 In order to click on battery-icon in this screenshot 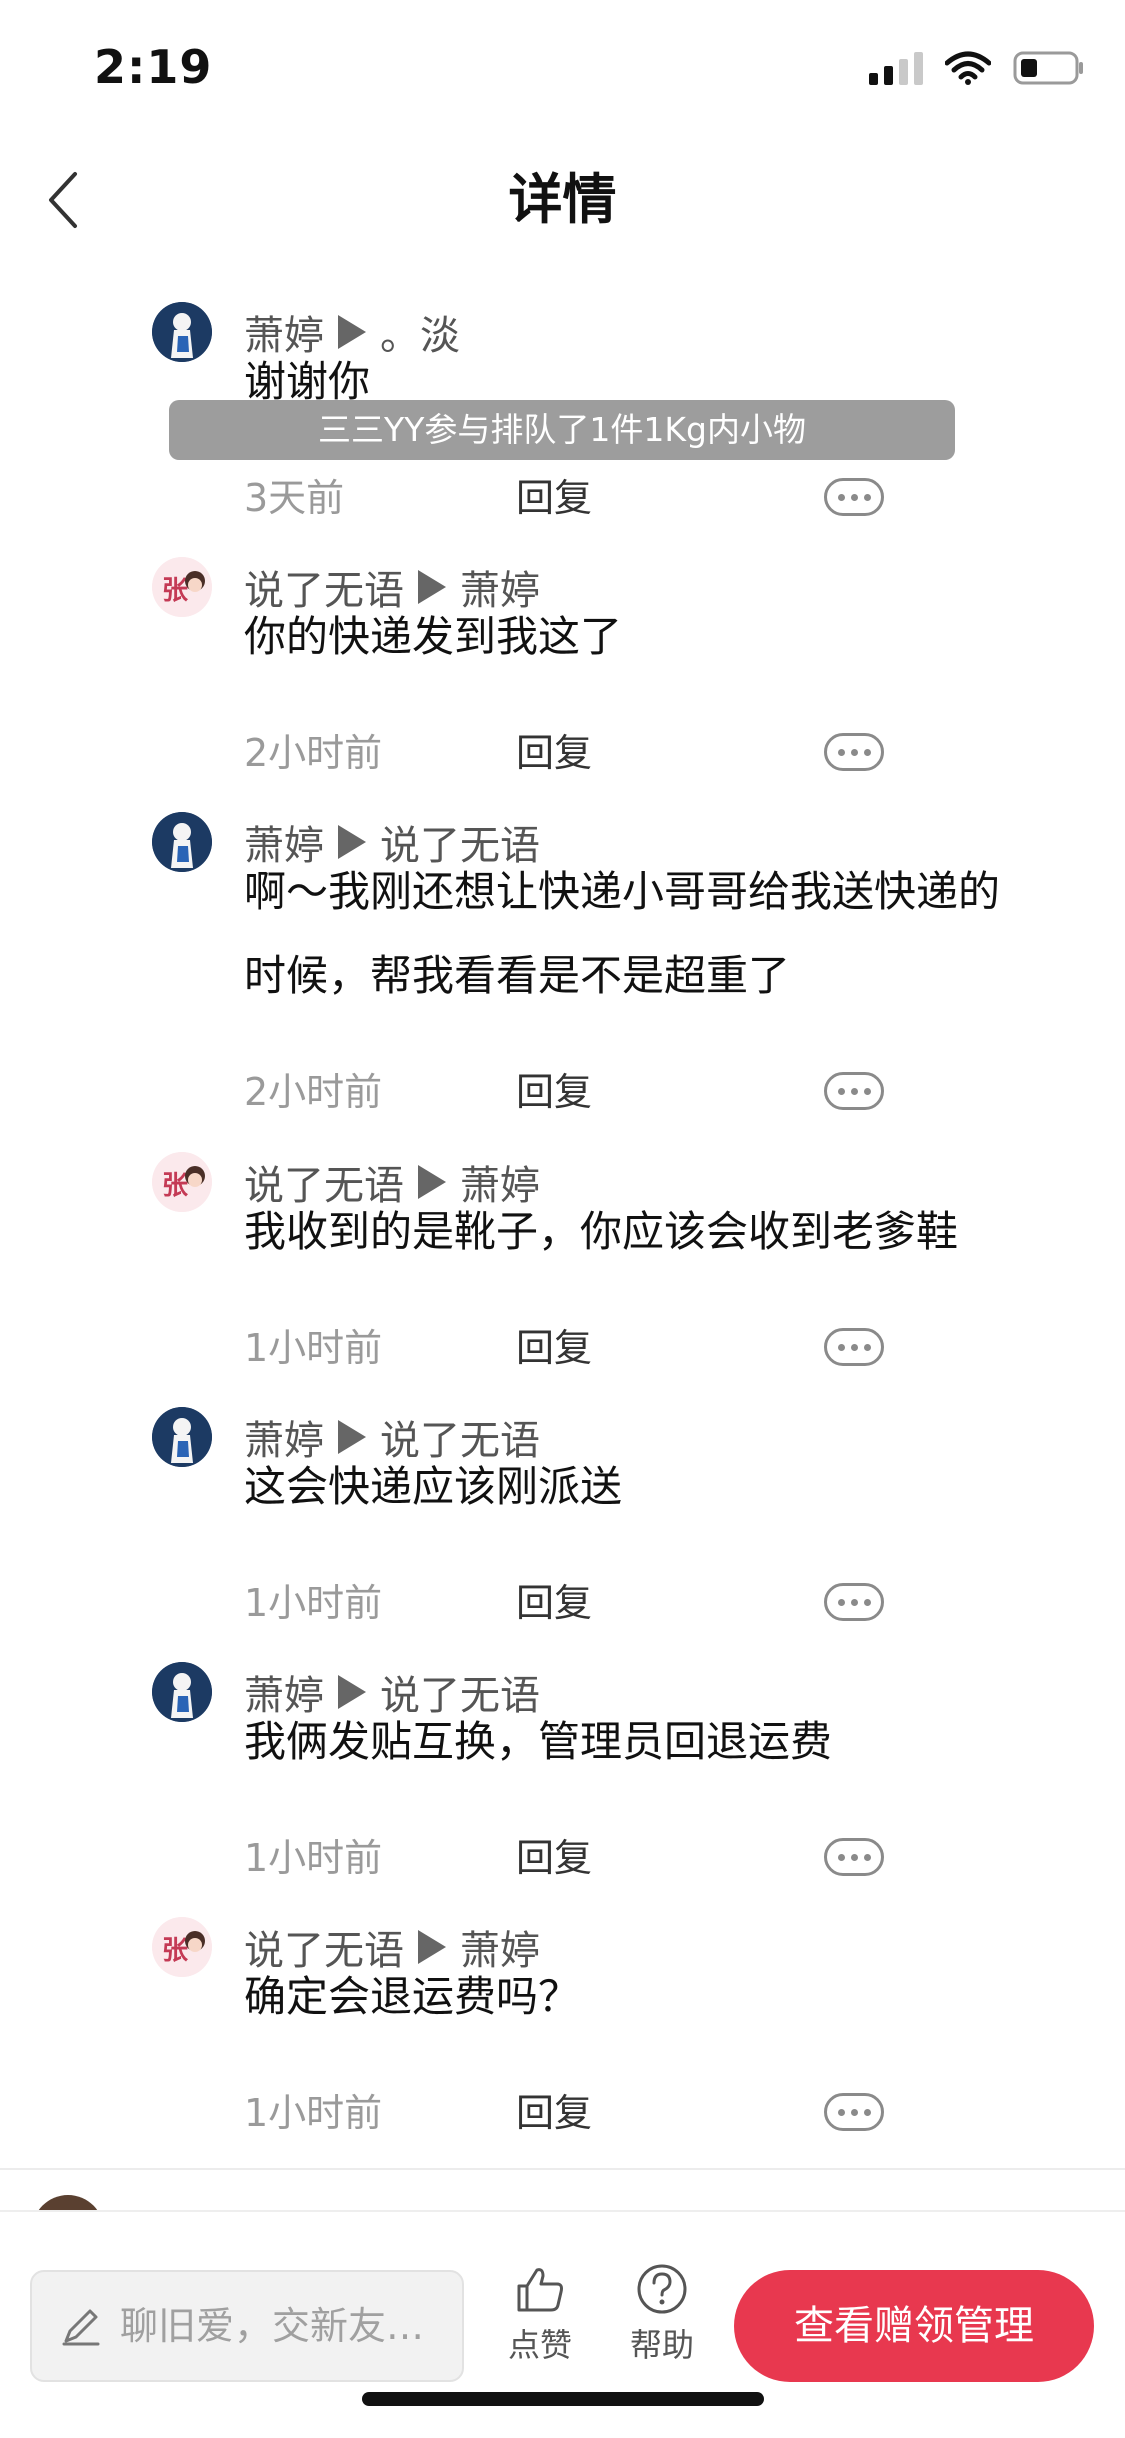, I will do `click(1048, 68)`.